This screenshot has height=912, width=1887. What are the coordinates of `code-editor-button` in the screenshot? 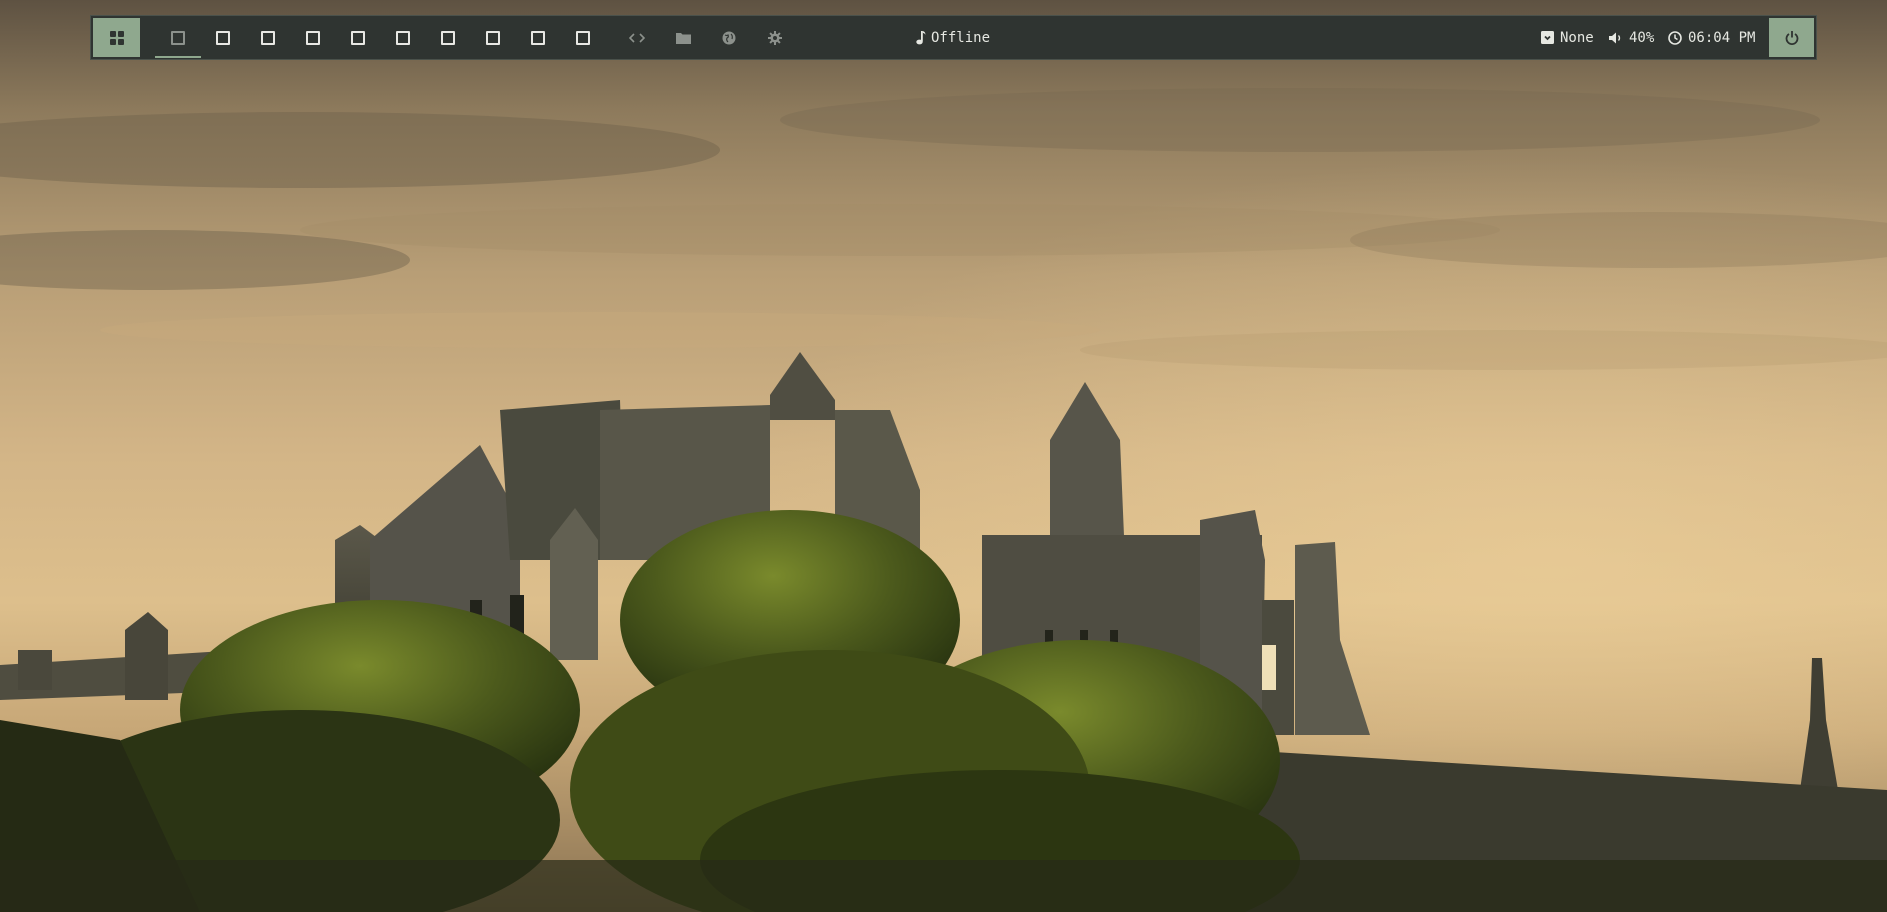 It's located at (637, 37).